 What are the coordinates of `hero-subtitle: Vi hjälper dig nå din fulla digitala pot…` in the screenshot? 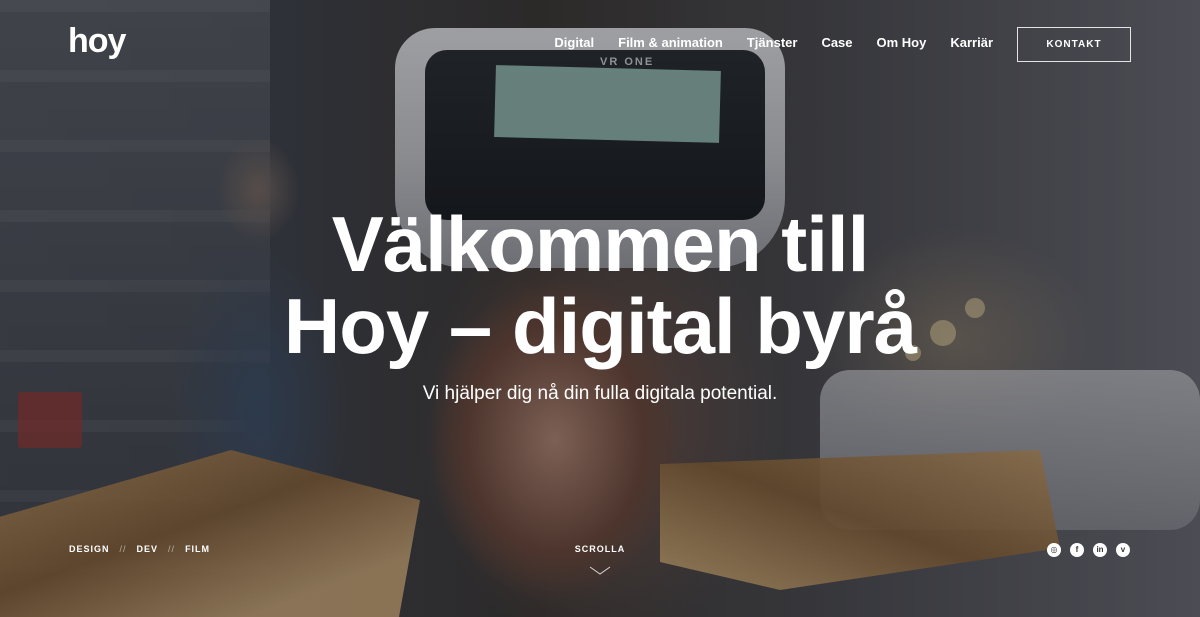 It's located at (600, 393).